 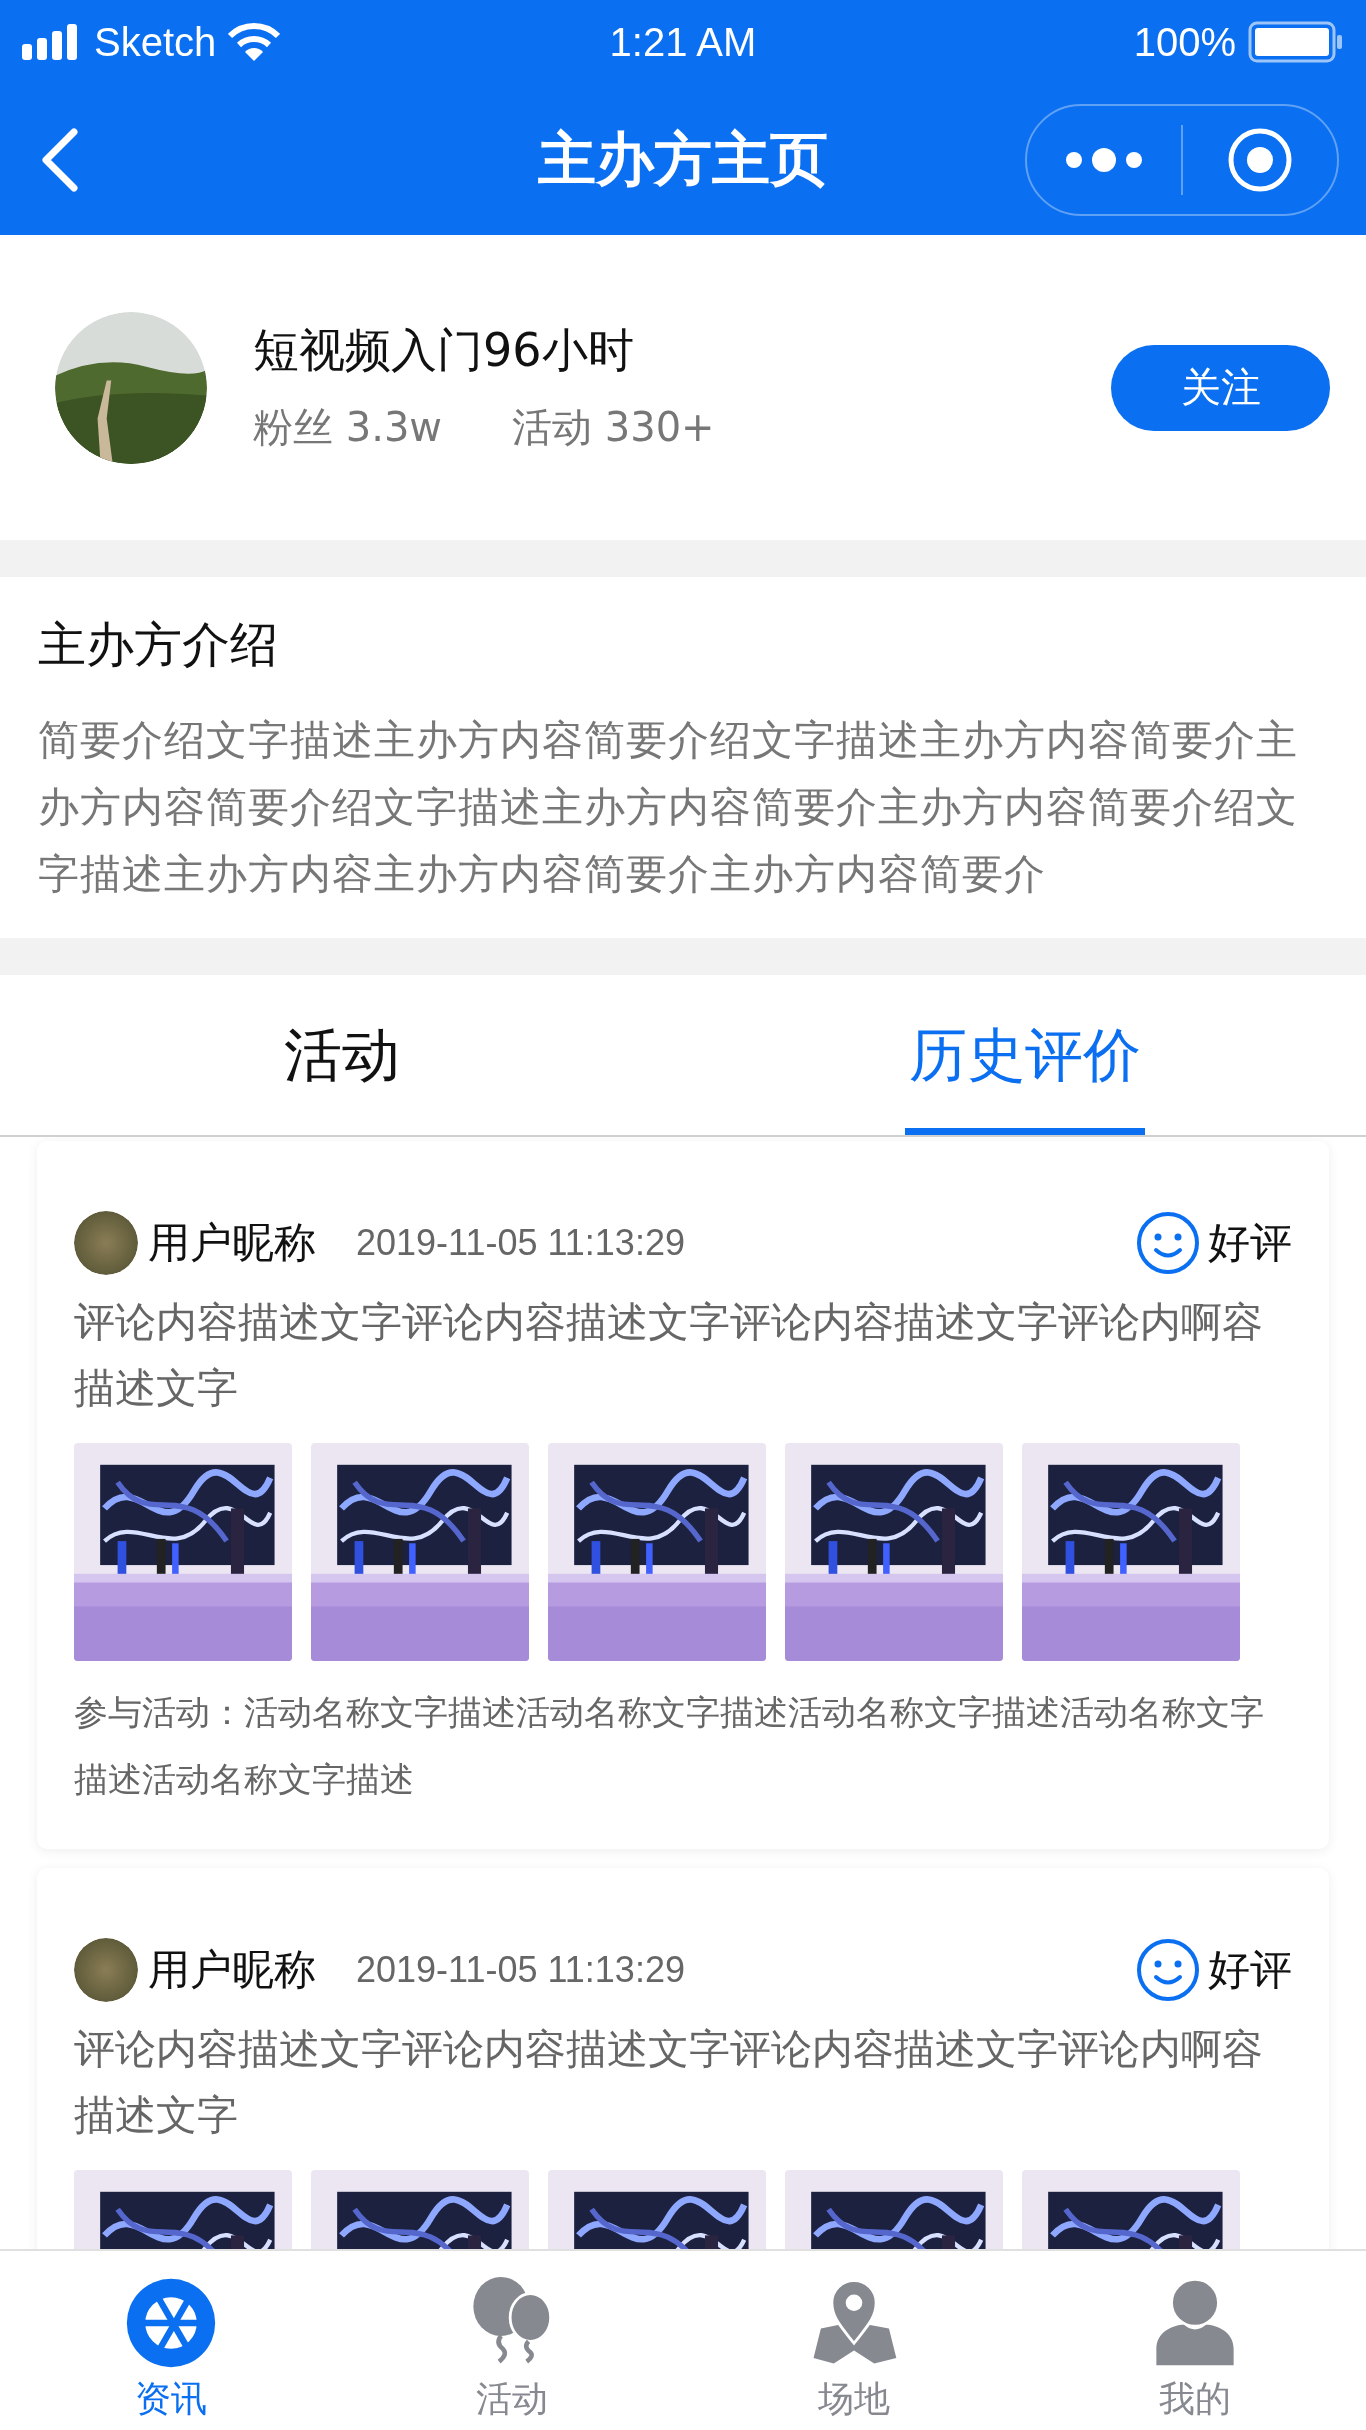 I want to click on follow-button: 关注, so click(x=1220, y=387).